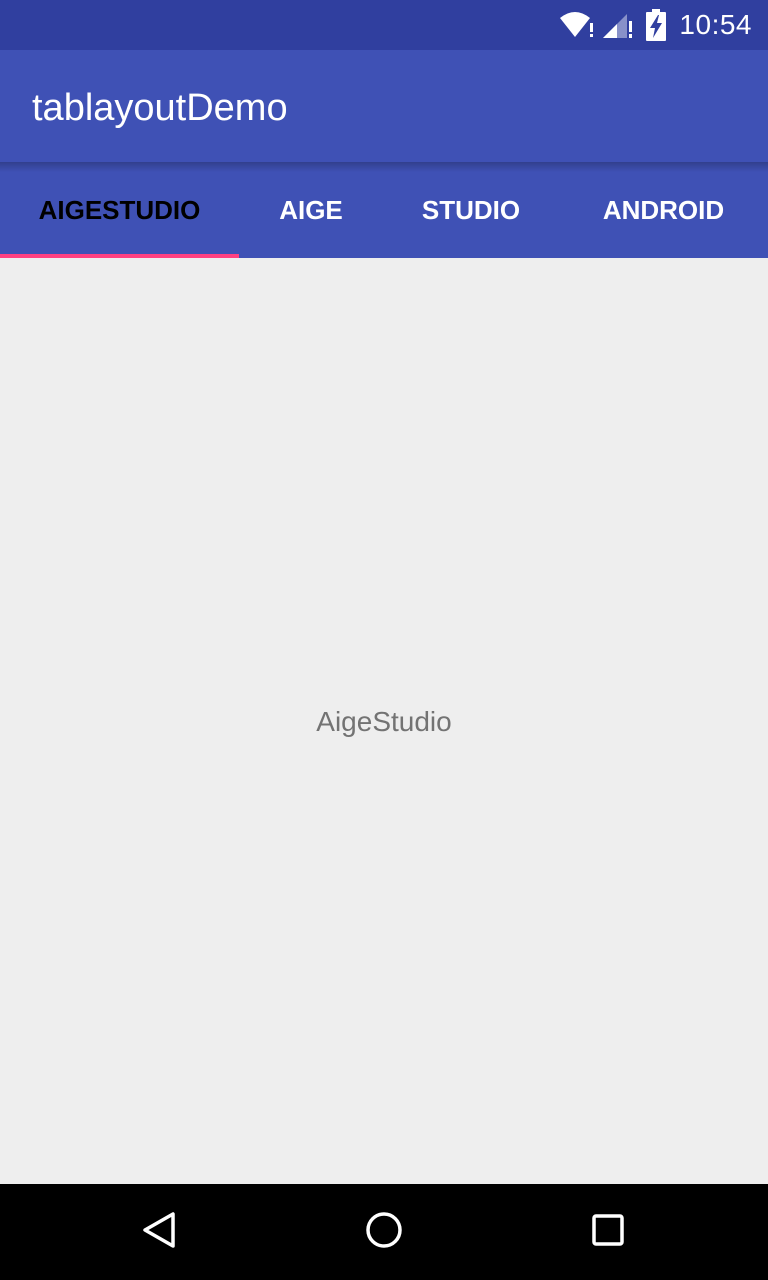 The width and height of the screenshot is (768, 1280). I want to click on home-button, so click(384, 1232).